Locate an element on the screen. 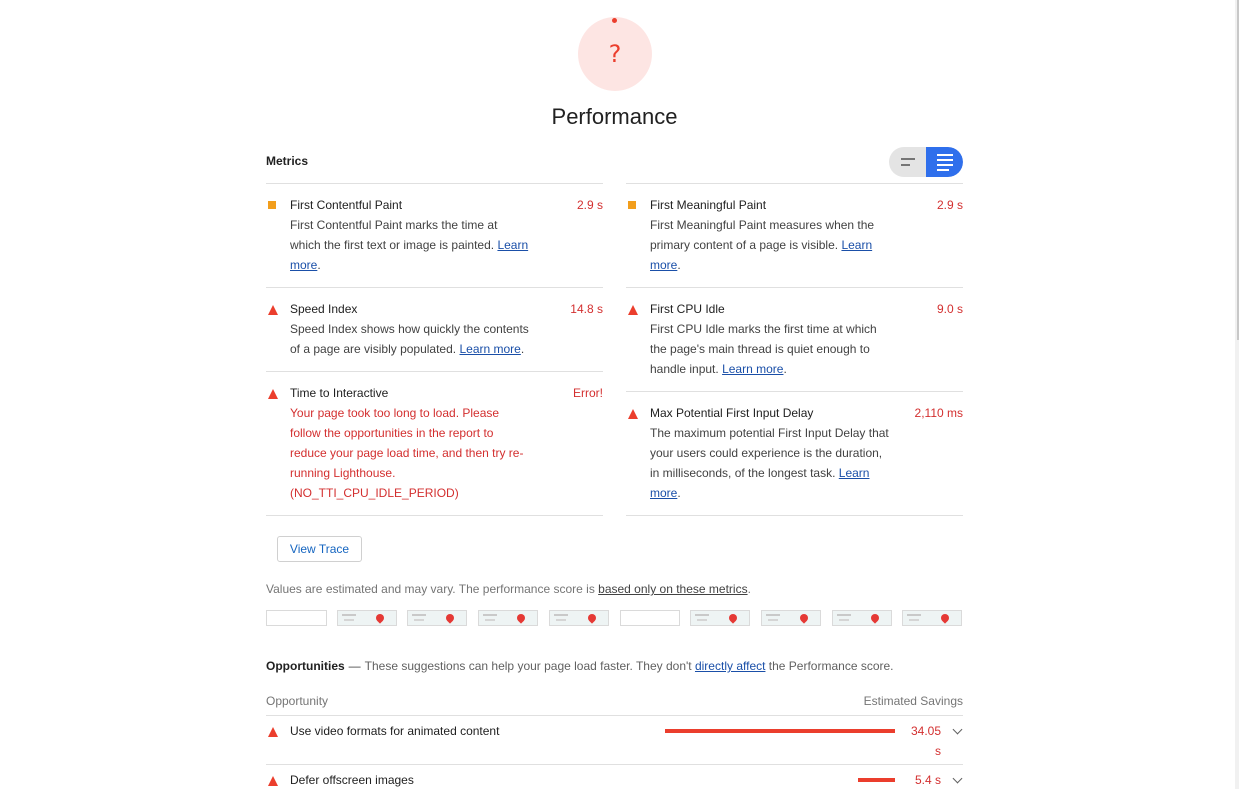 The image size is (1239, 789). metric-name: Time to Interactive is located at coordinates (339, 393).